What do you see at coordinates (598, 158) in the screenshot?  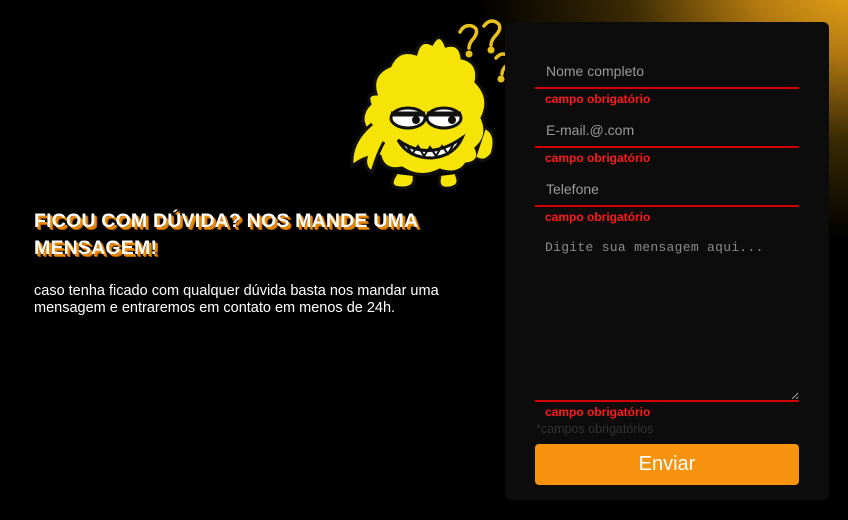 I see `email-error: campo obrigatório` at bounding box center [598, 158].